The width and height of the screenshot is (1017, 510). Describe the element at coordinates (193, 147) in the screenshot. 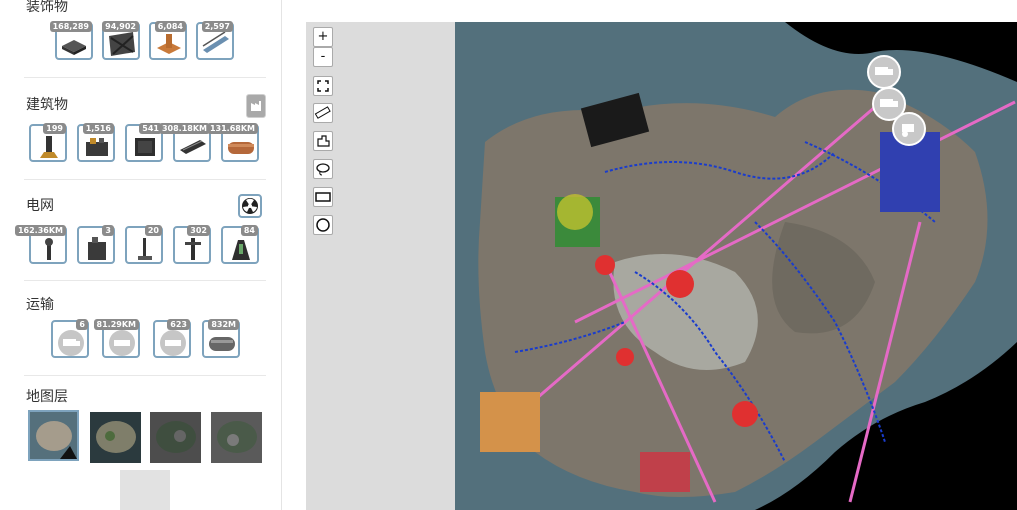

I see `conveyor-belt-icon` at that location.